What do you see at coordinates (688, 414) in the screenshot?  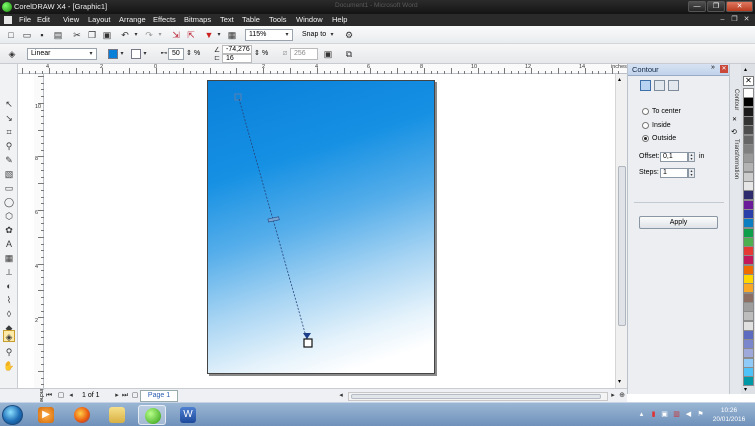 I see `tray-volume-icon: ◀` at bounding box center [688, 414].